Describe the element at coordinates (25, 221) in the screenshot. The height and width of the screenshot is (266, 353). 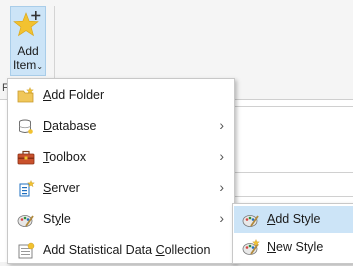
I see `style-icon` at that location.